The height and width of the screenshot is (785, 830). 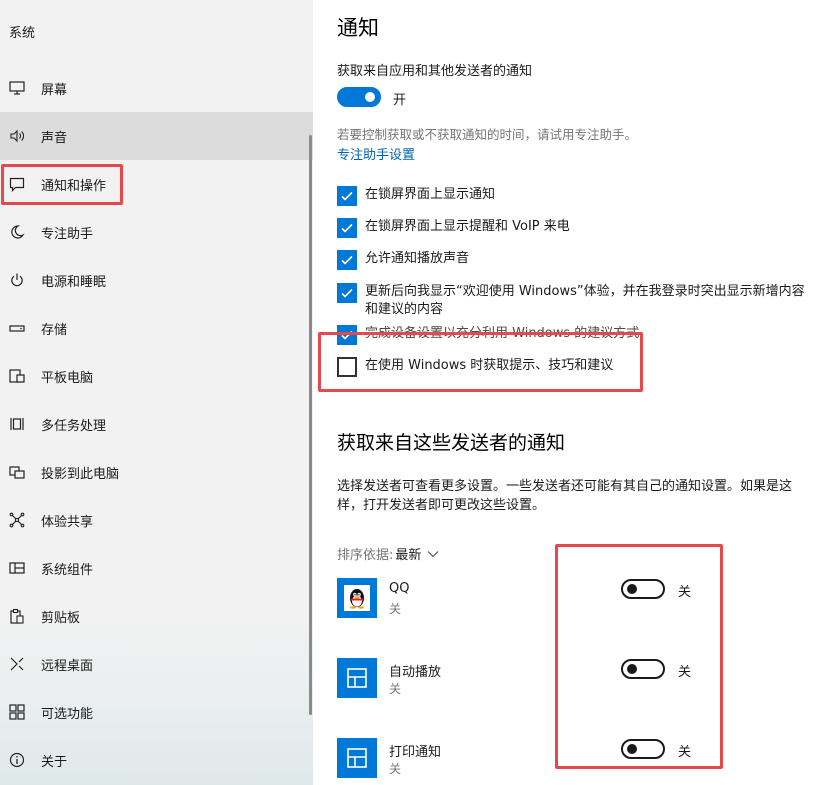 I want to click on sidebar-item-label: 屏幕, so click(x=54, y=90).